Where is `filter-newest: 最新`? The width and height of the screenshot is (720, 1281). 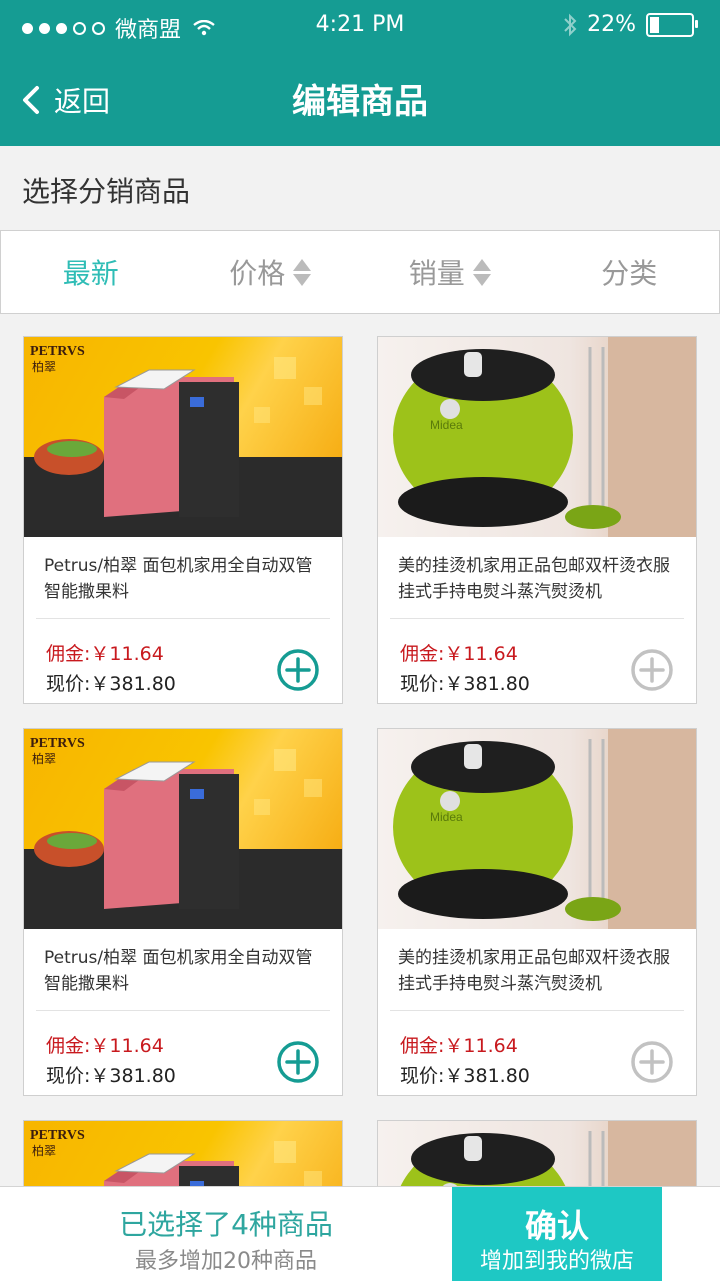 filter-newest: 最新 is located at coordinates (91, 272).